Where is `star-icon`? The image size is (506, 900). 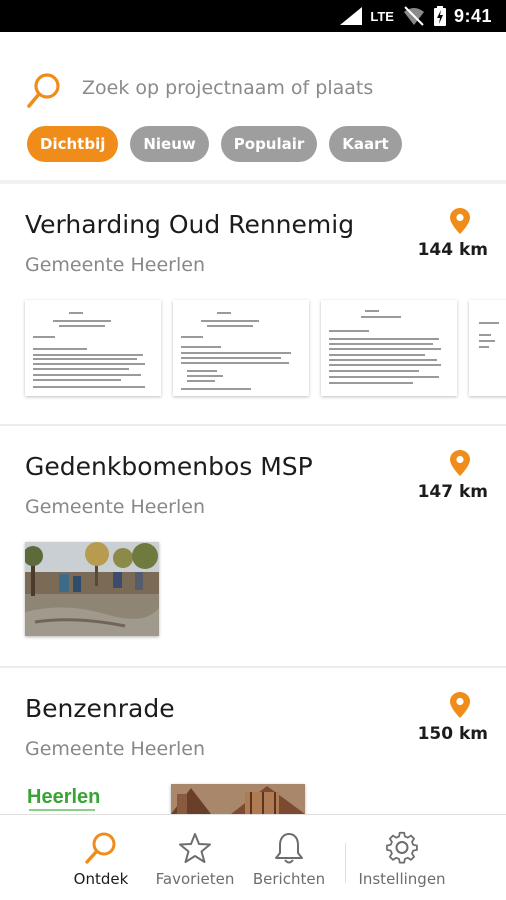
star-icon is located at coordinates (195, 848).